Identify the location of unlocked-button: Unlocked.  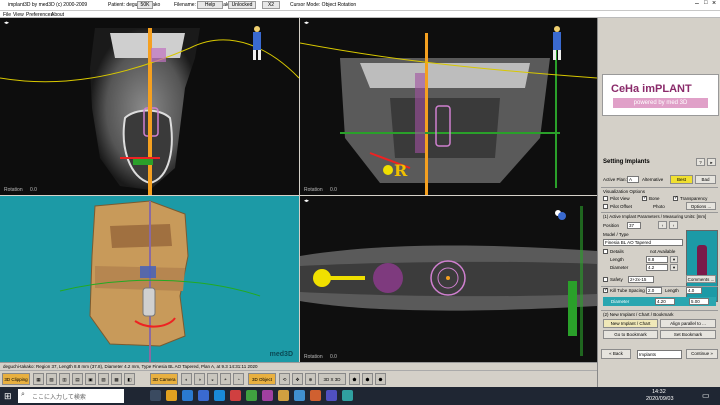
(242, 5).